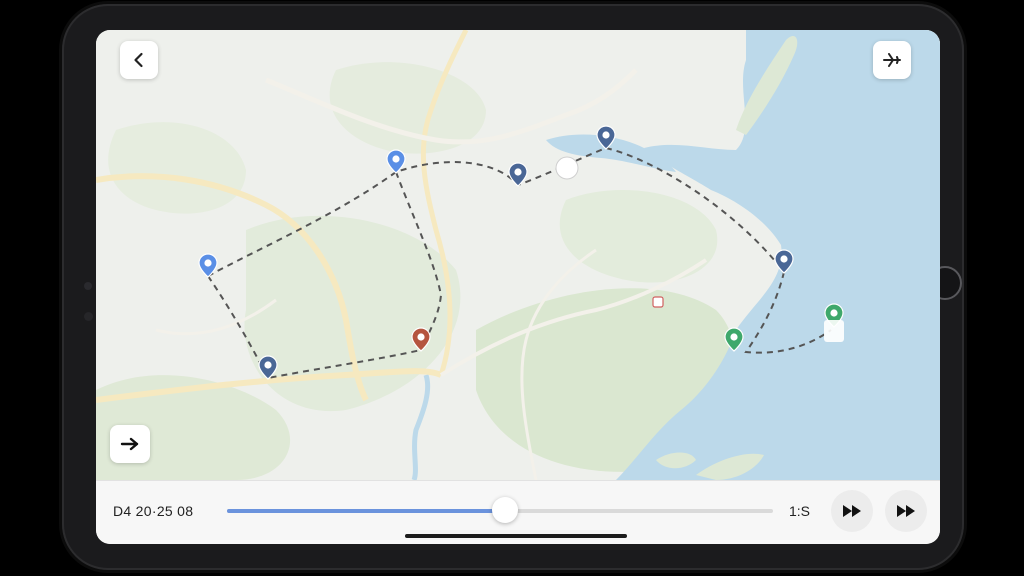 Image resolution: width=1024 pixels, height=576 pixels. Describe the element at coordinates (799, 511) in the screenshot. I see `playback-speed: 1:S` at that location.